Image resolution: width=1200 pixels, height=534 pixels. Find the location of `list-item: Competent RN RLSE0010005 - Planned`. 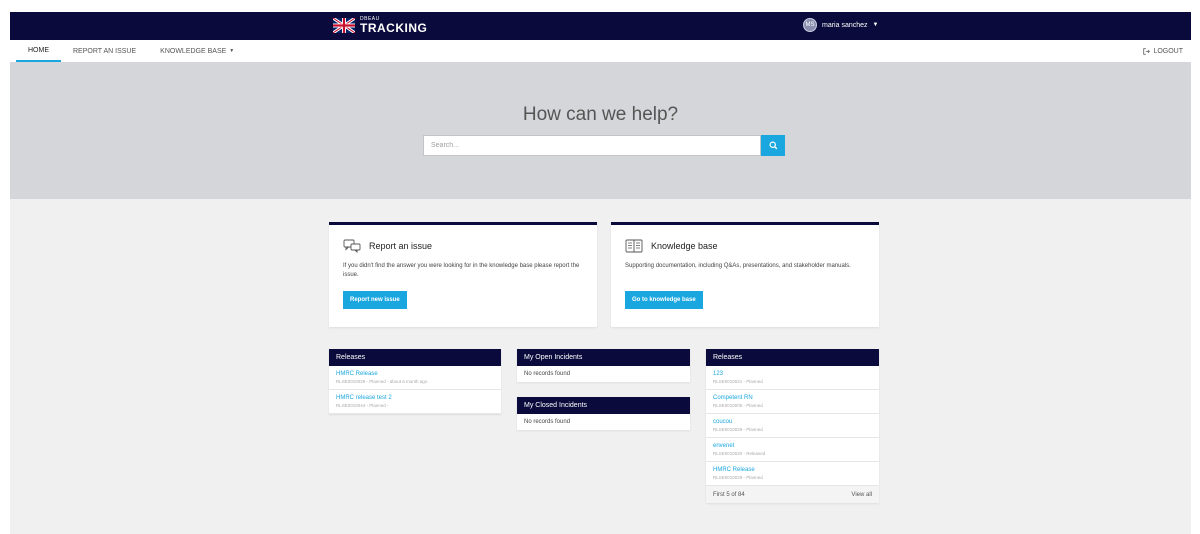

list-item: Competent RN RLSE0010005 - Planned is located at coordinates (792, 402).